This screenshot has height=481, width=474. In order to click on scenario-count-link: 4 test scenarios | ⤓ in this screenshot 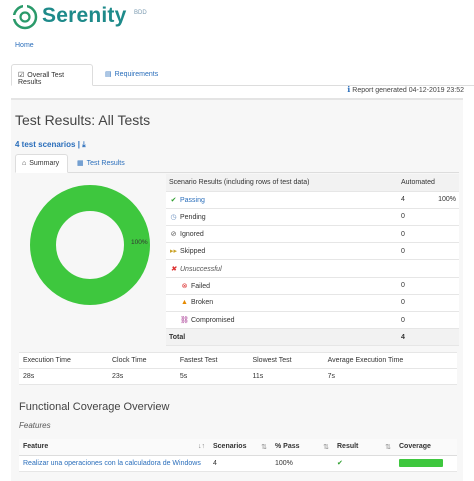, I will do `click(50, 145)`.